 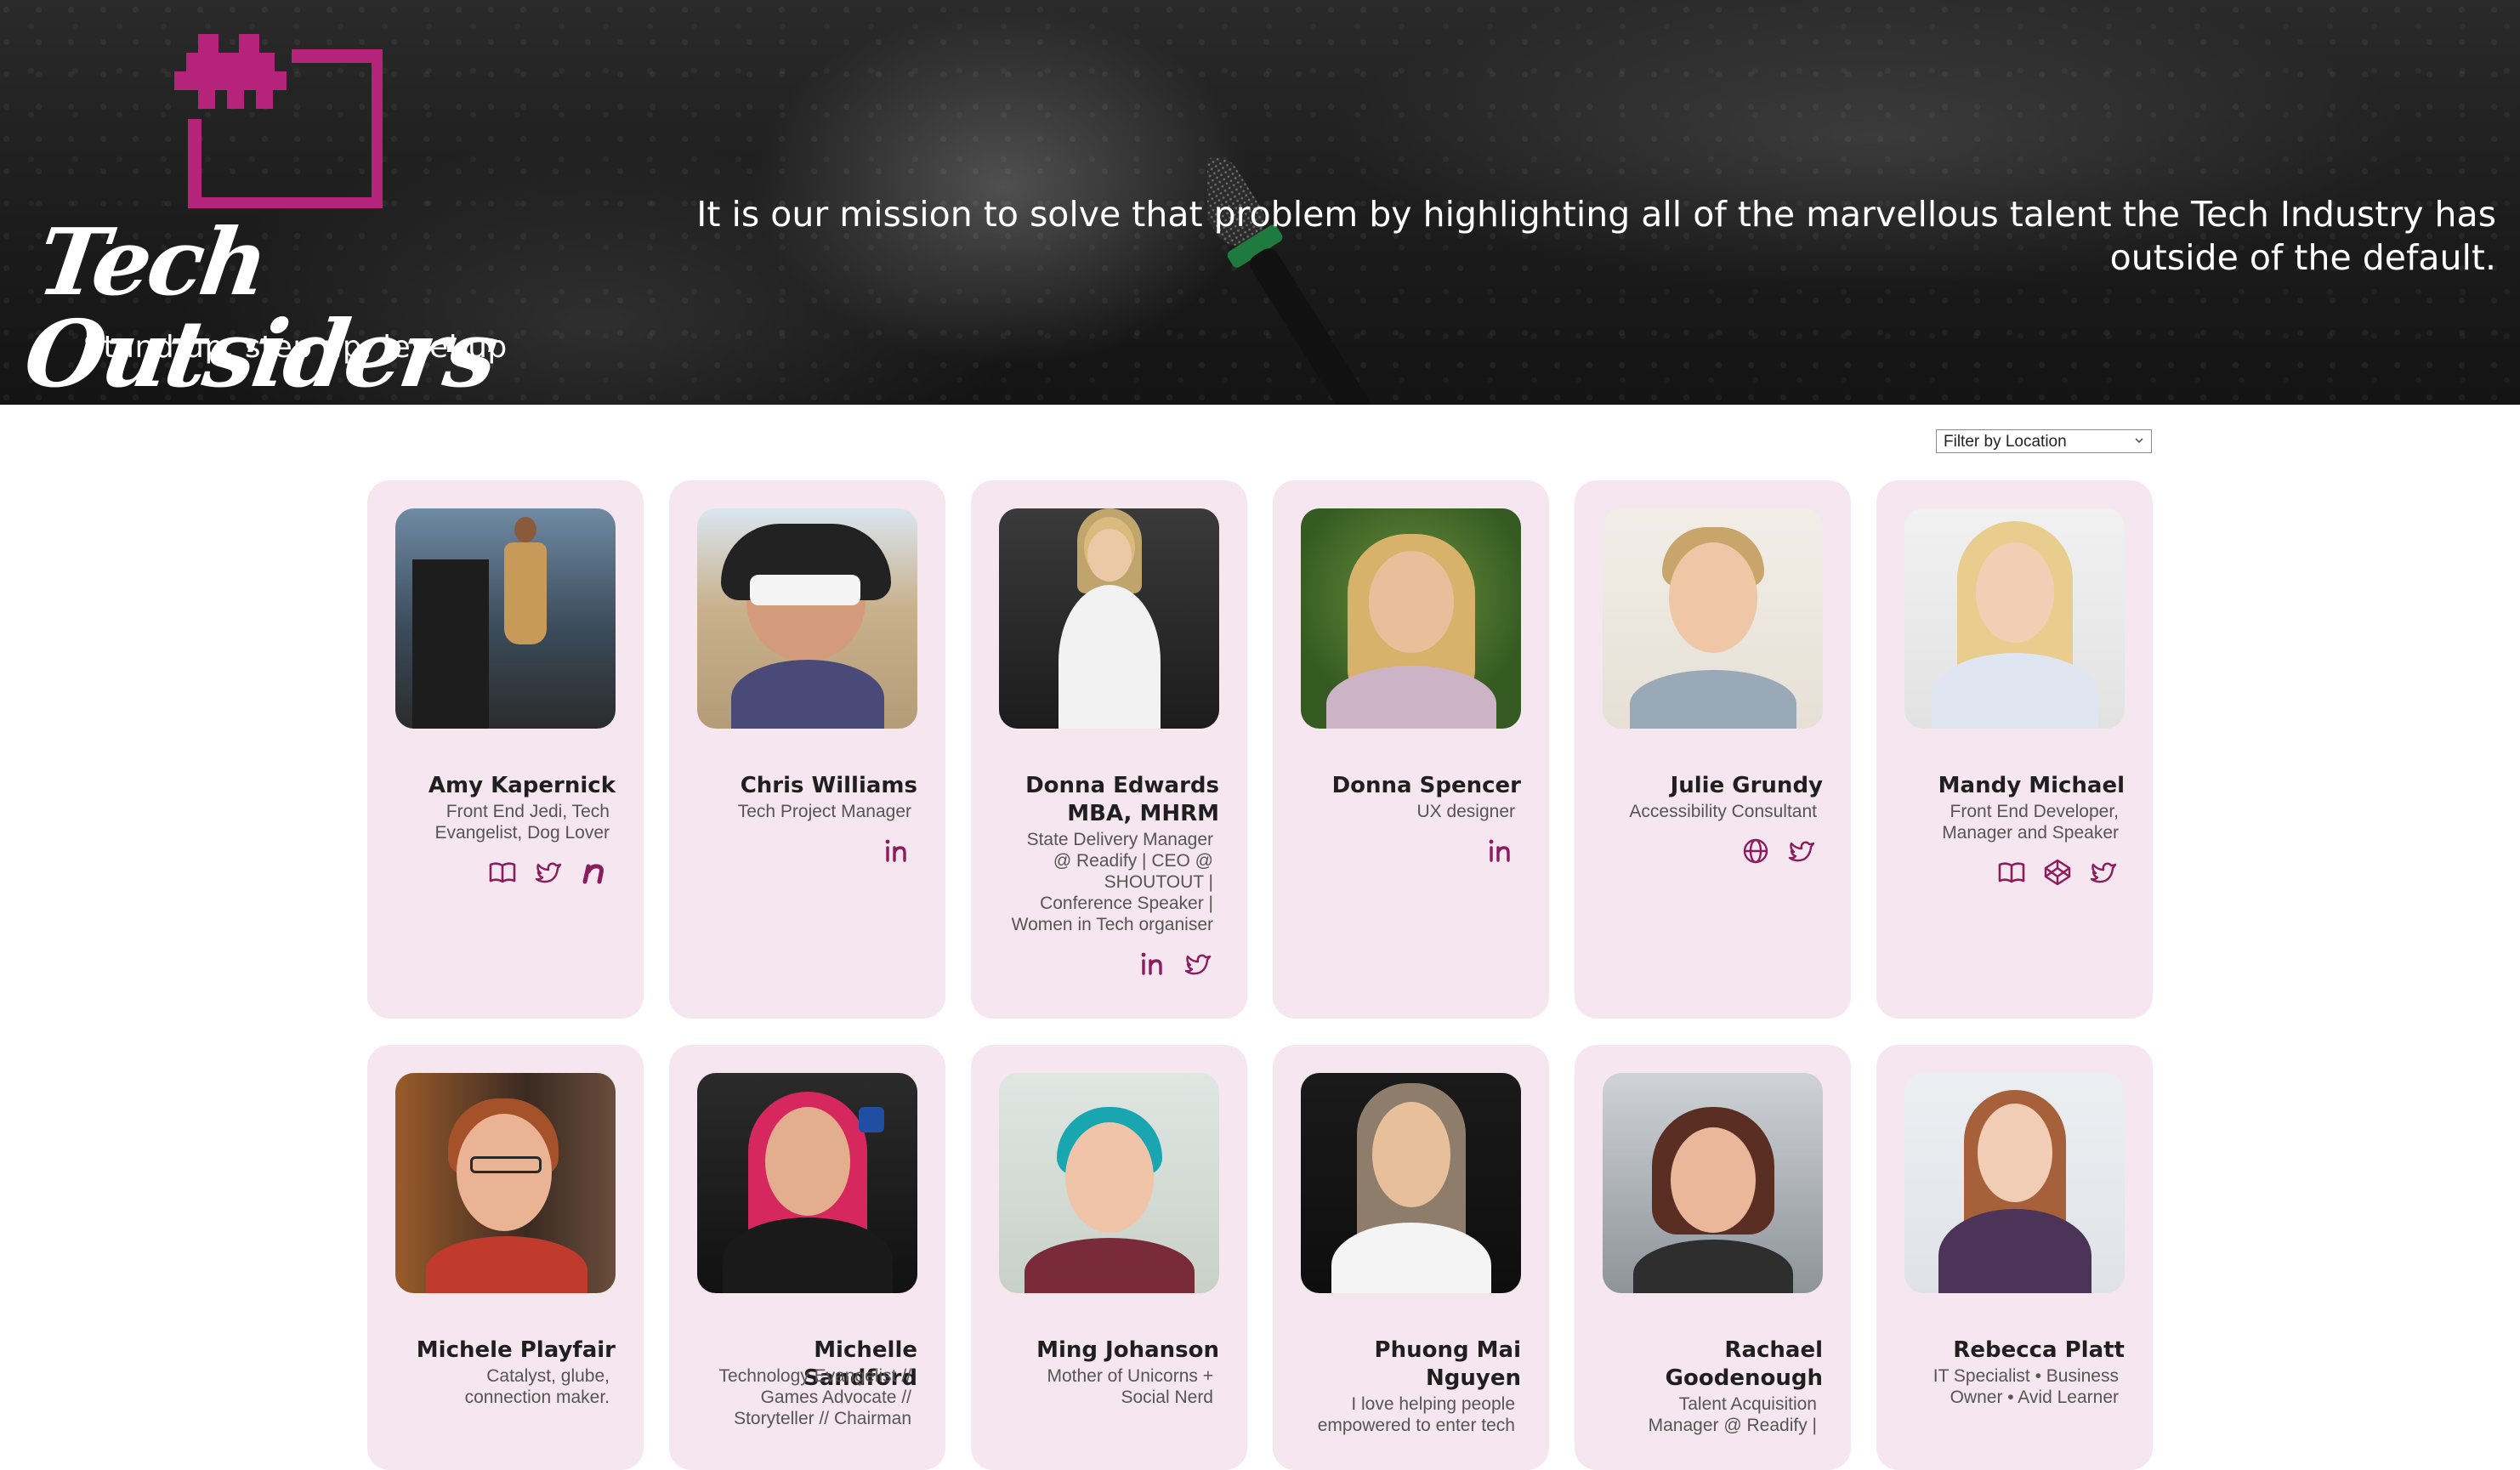 What do you see at coordinates (1122, 800) in the screenshot?
I see `person-name: Donna Edwards MBA, MHRM` at bounding box center [1122, 800].